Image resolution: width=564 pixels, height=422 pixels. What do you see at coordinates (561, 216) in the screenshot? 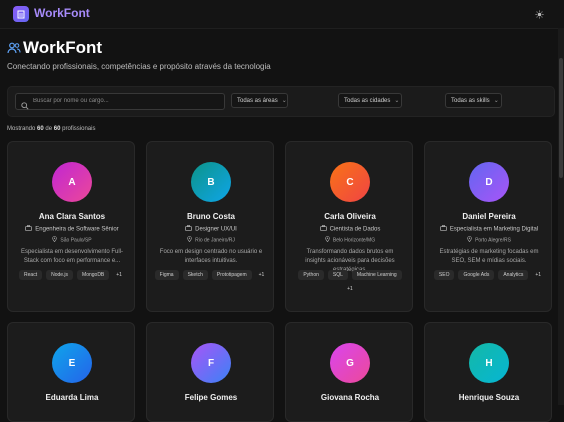
I see `scrollbar` at bounding box center [561, 216].